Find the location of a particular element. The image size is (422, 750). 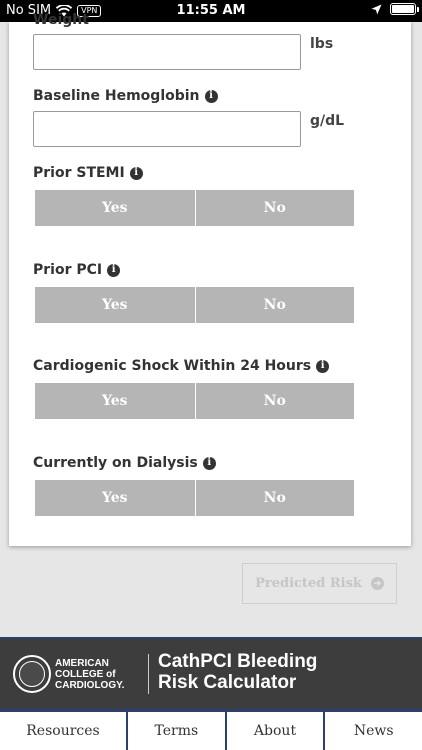

baseline-hemoglobin-label: Baseline Hemoglobin i is located at coordinates (125, 96).